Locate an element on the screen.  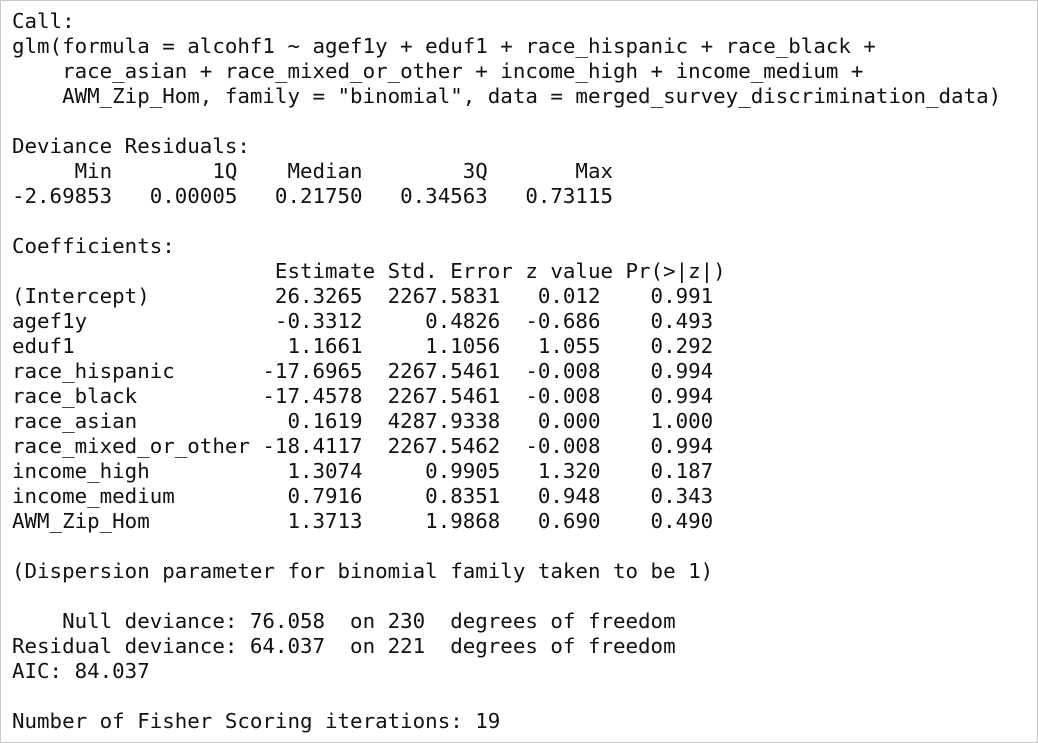
console-line-deviance-header: Deviance Residuals: is located at coordinates (137, 146).